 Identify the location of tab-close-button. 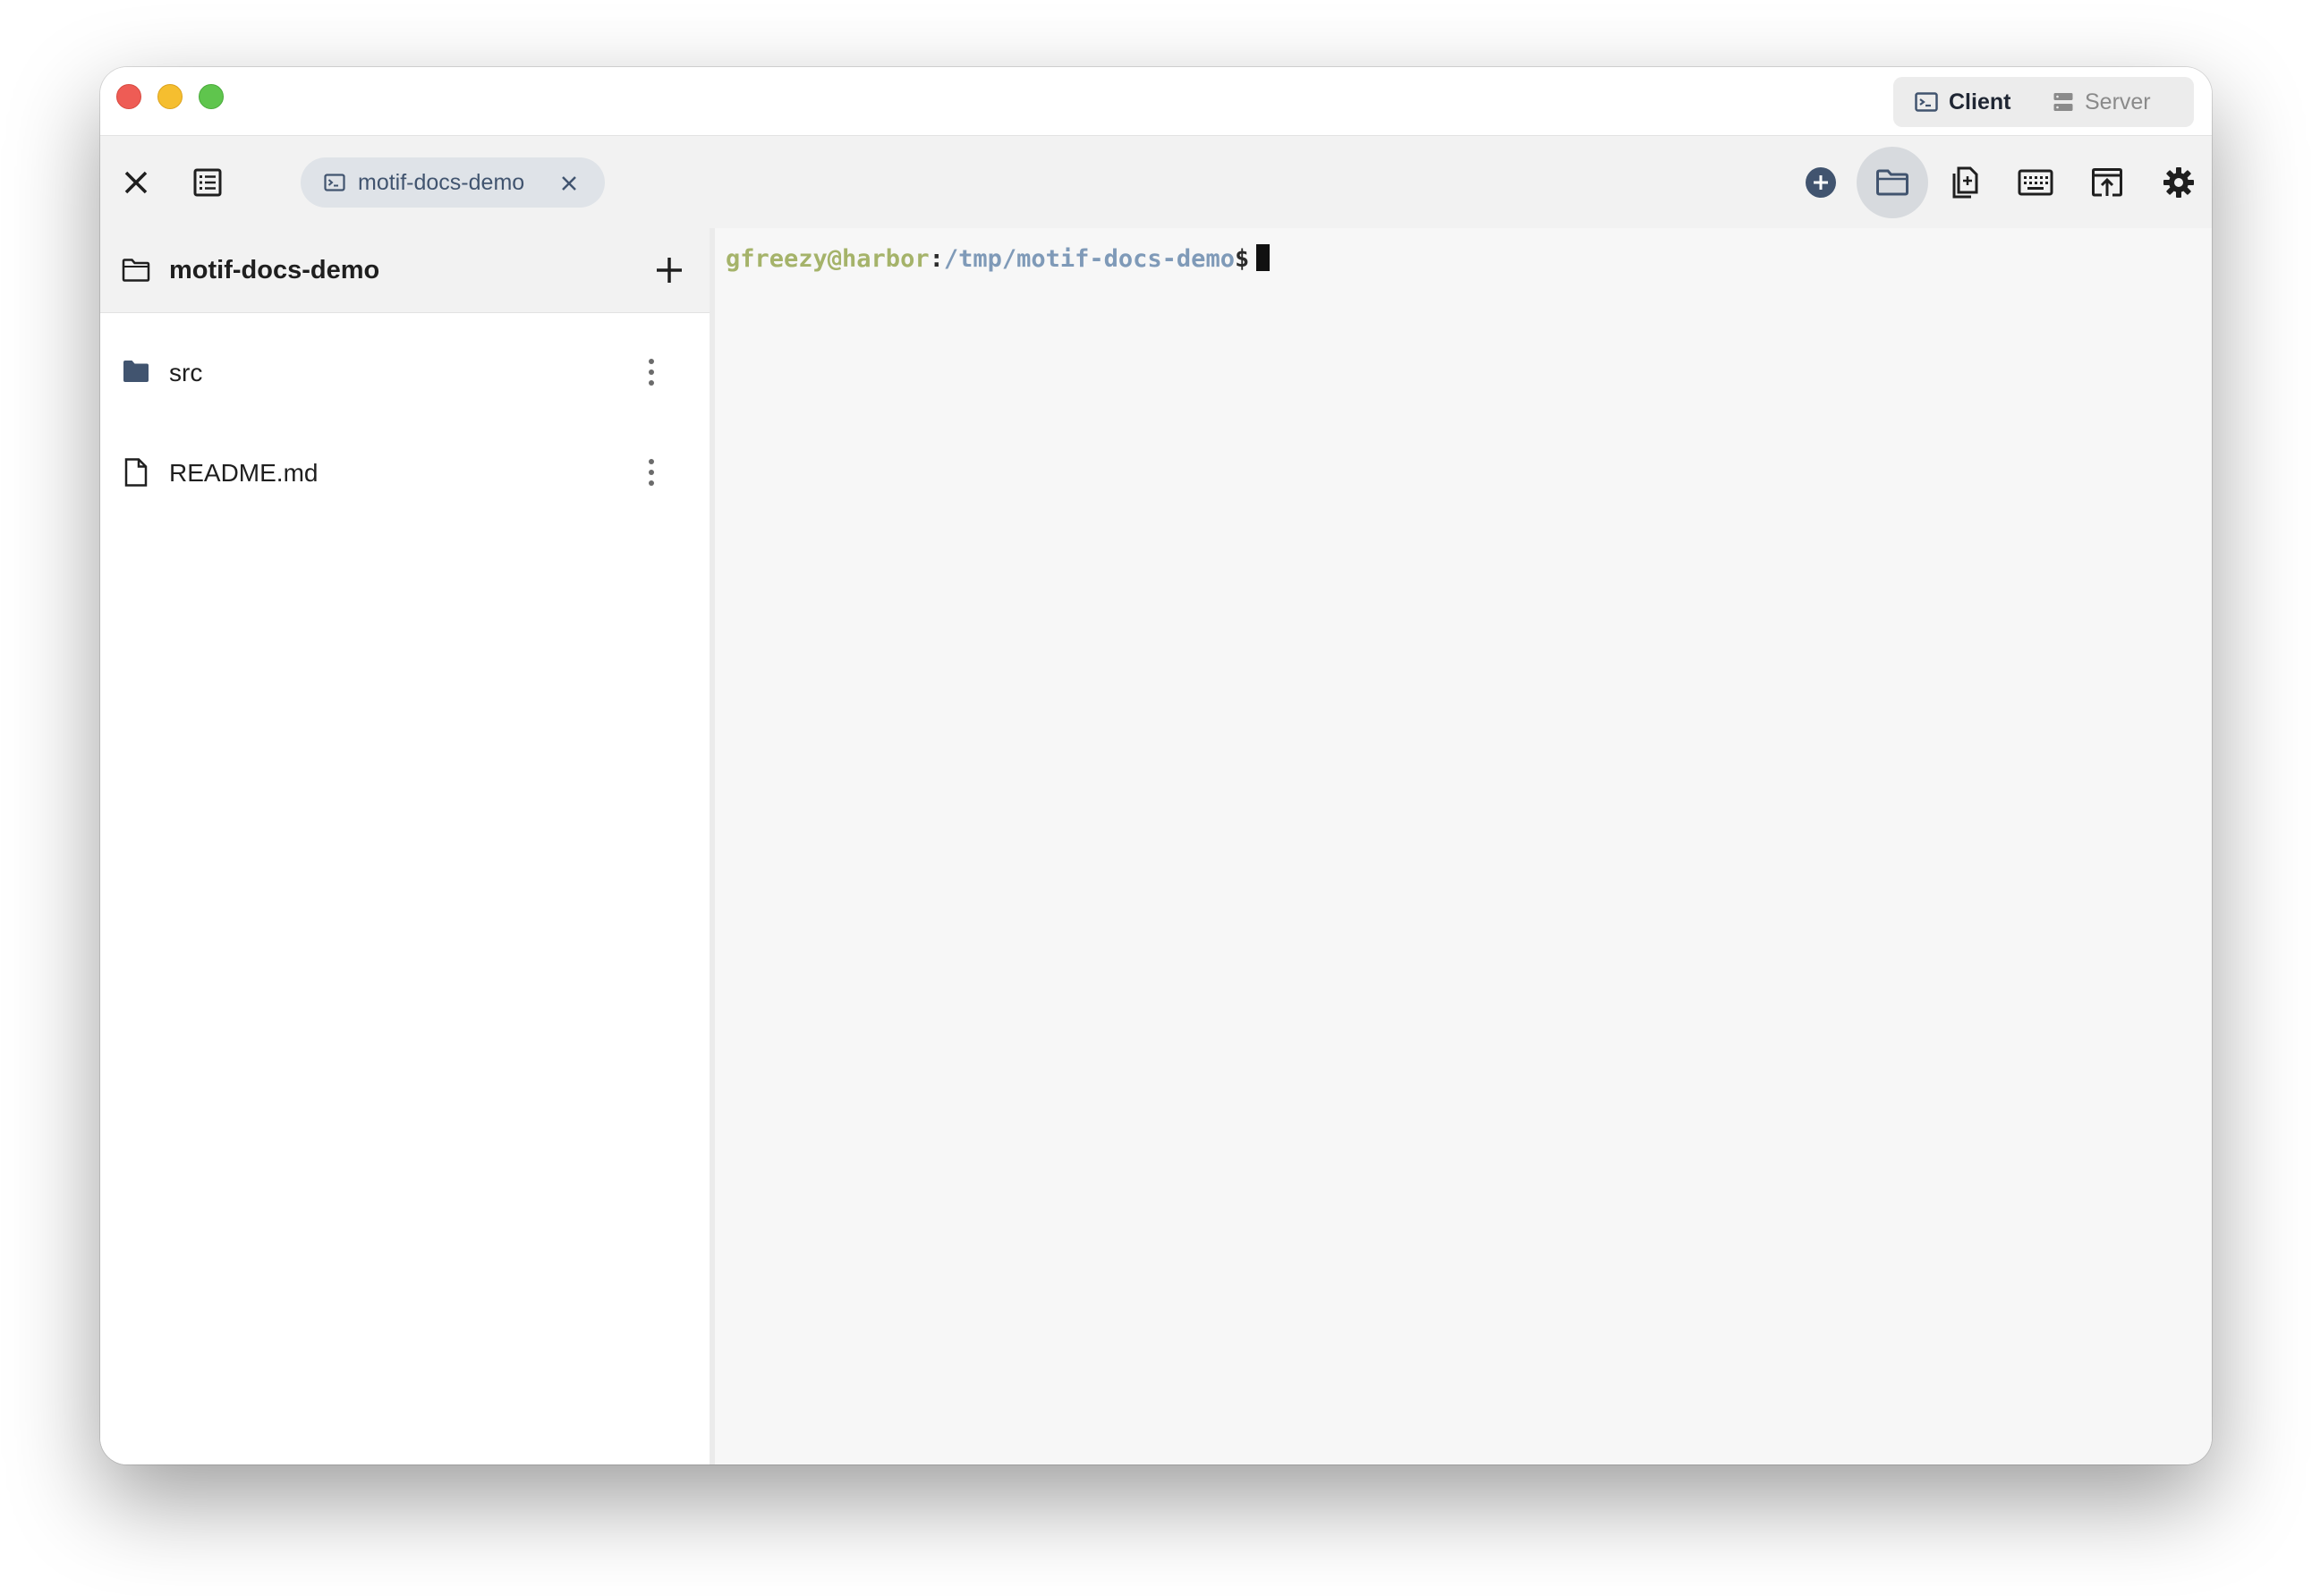
(569, 186).